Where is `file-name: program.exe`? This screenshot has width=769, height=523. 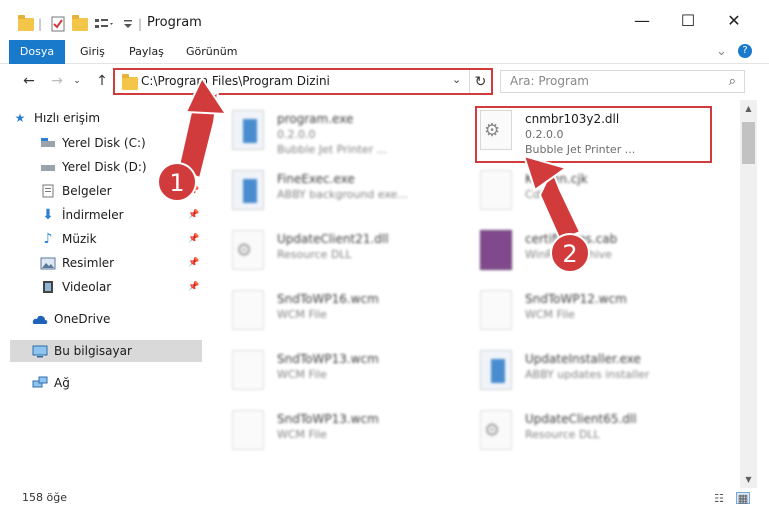
file-name: program.exe is located at coordinates (315, 119).